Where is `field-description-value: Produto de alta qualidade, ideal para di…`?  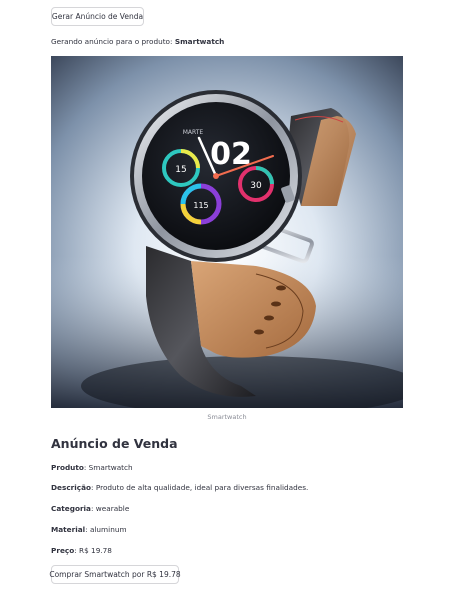 field-description-value: Produto de alta qualidade, ideal para di… is located at coordinates (202, 487).